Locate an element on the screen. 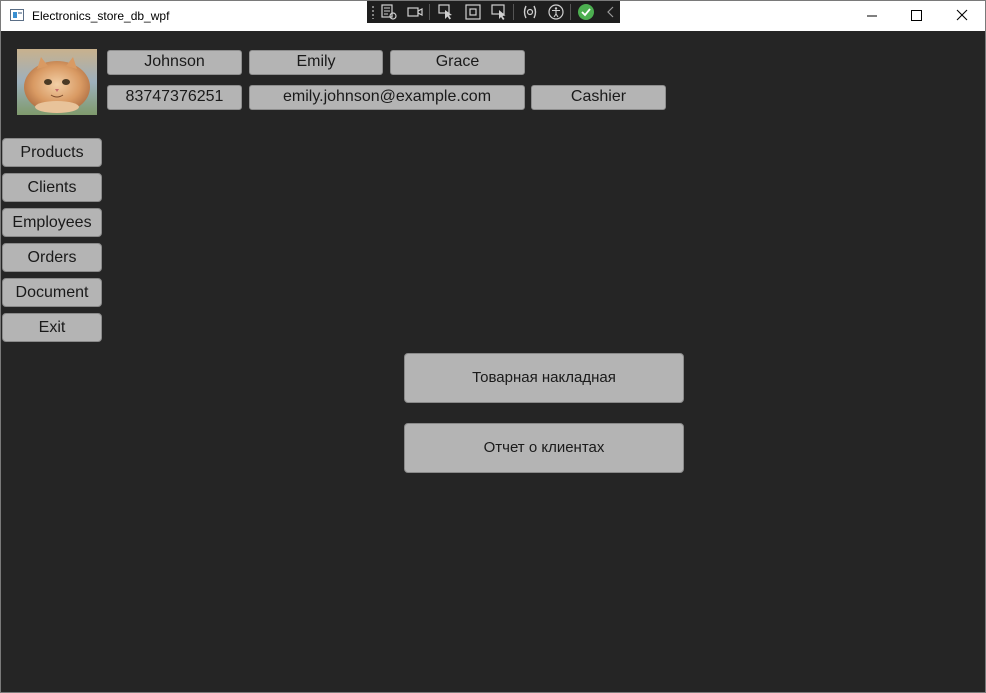  first-name-field: Emily is located at coordinates (316, 62).